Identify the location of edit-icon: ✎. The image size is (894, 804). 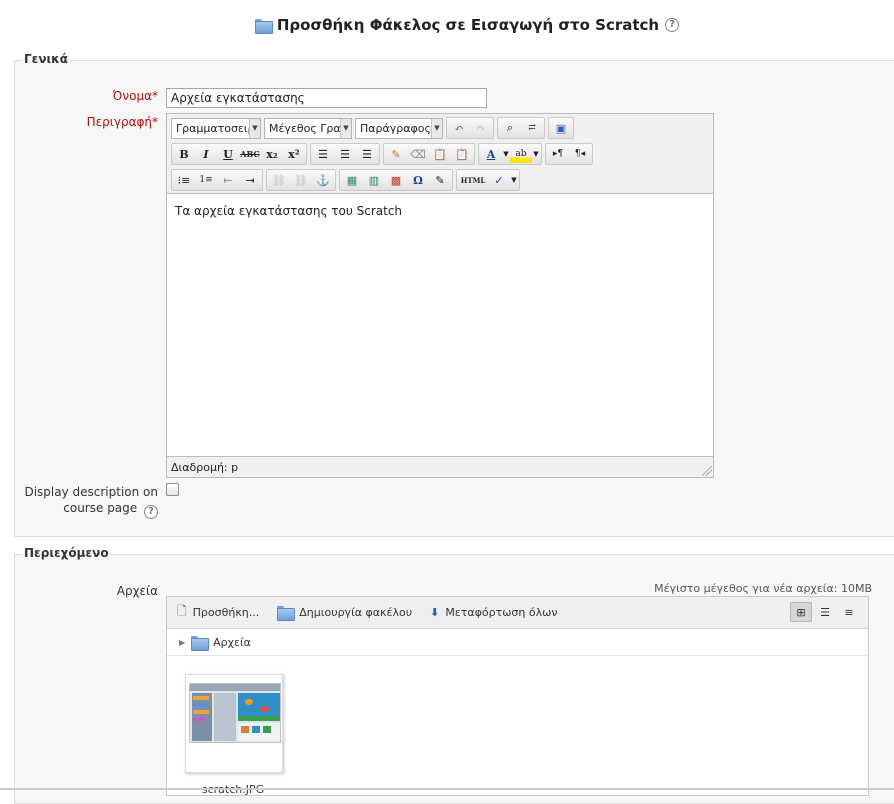
(440, 180).